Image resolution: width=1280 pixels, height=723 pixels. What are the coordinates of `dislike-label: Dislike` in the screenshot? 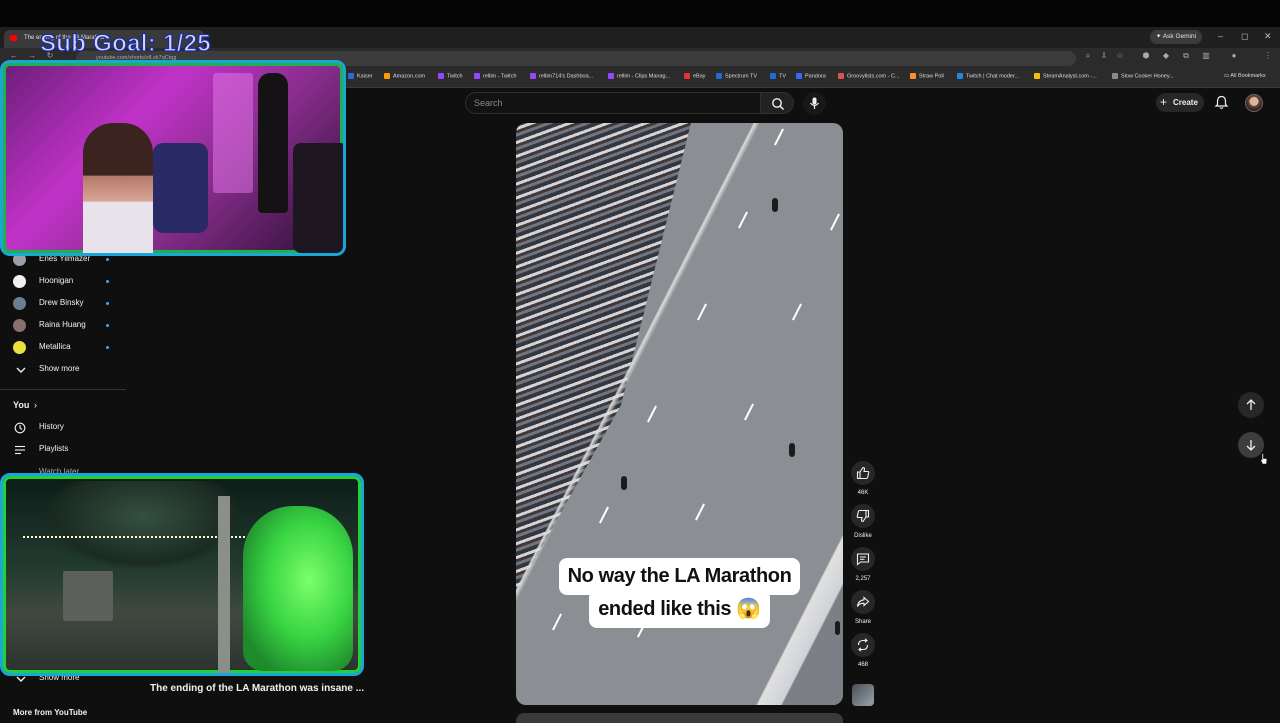 It's located at (863, 536).